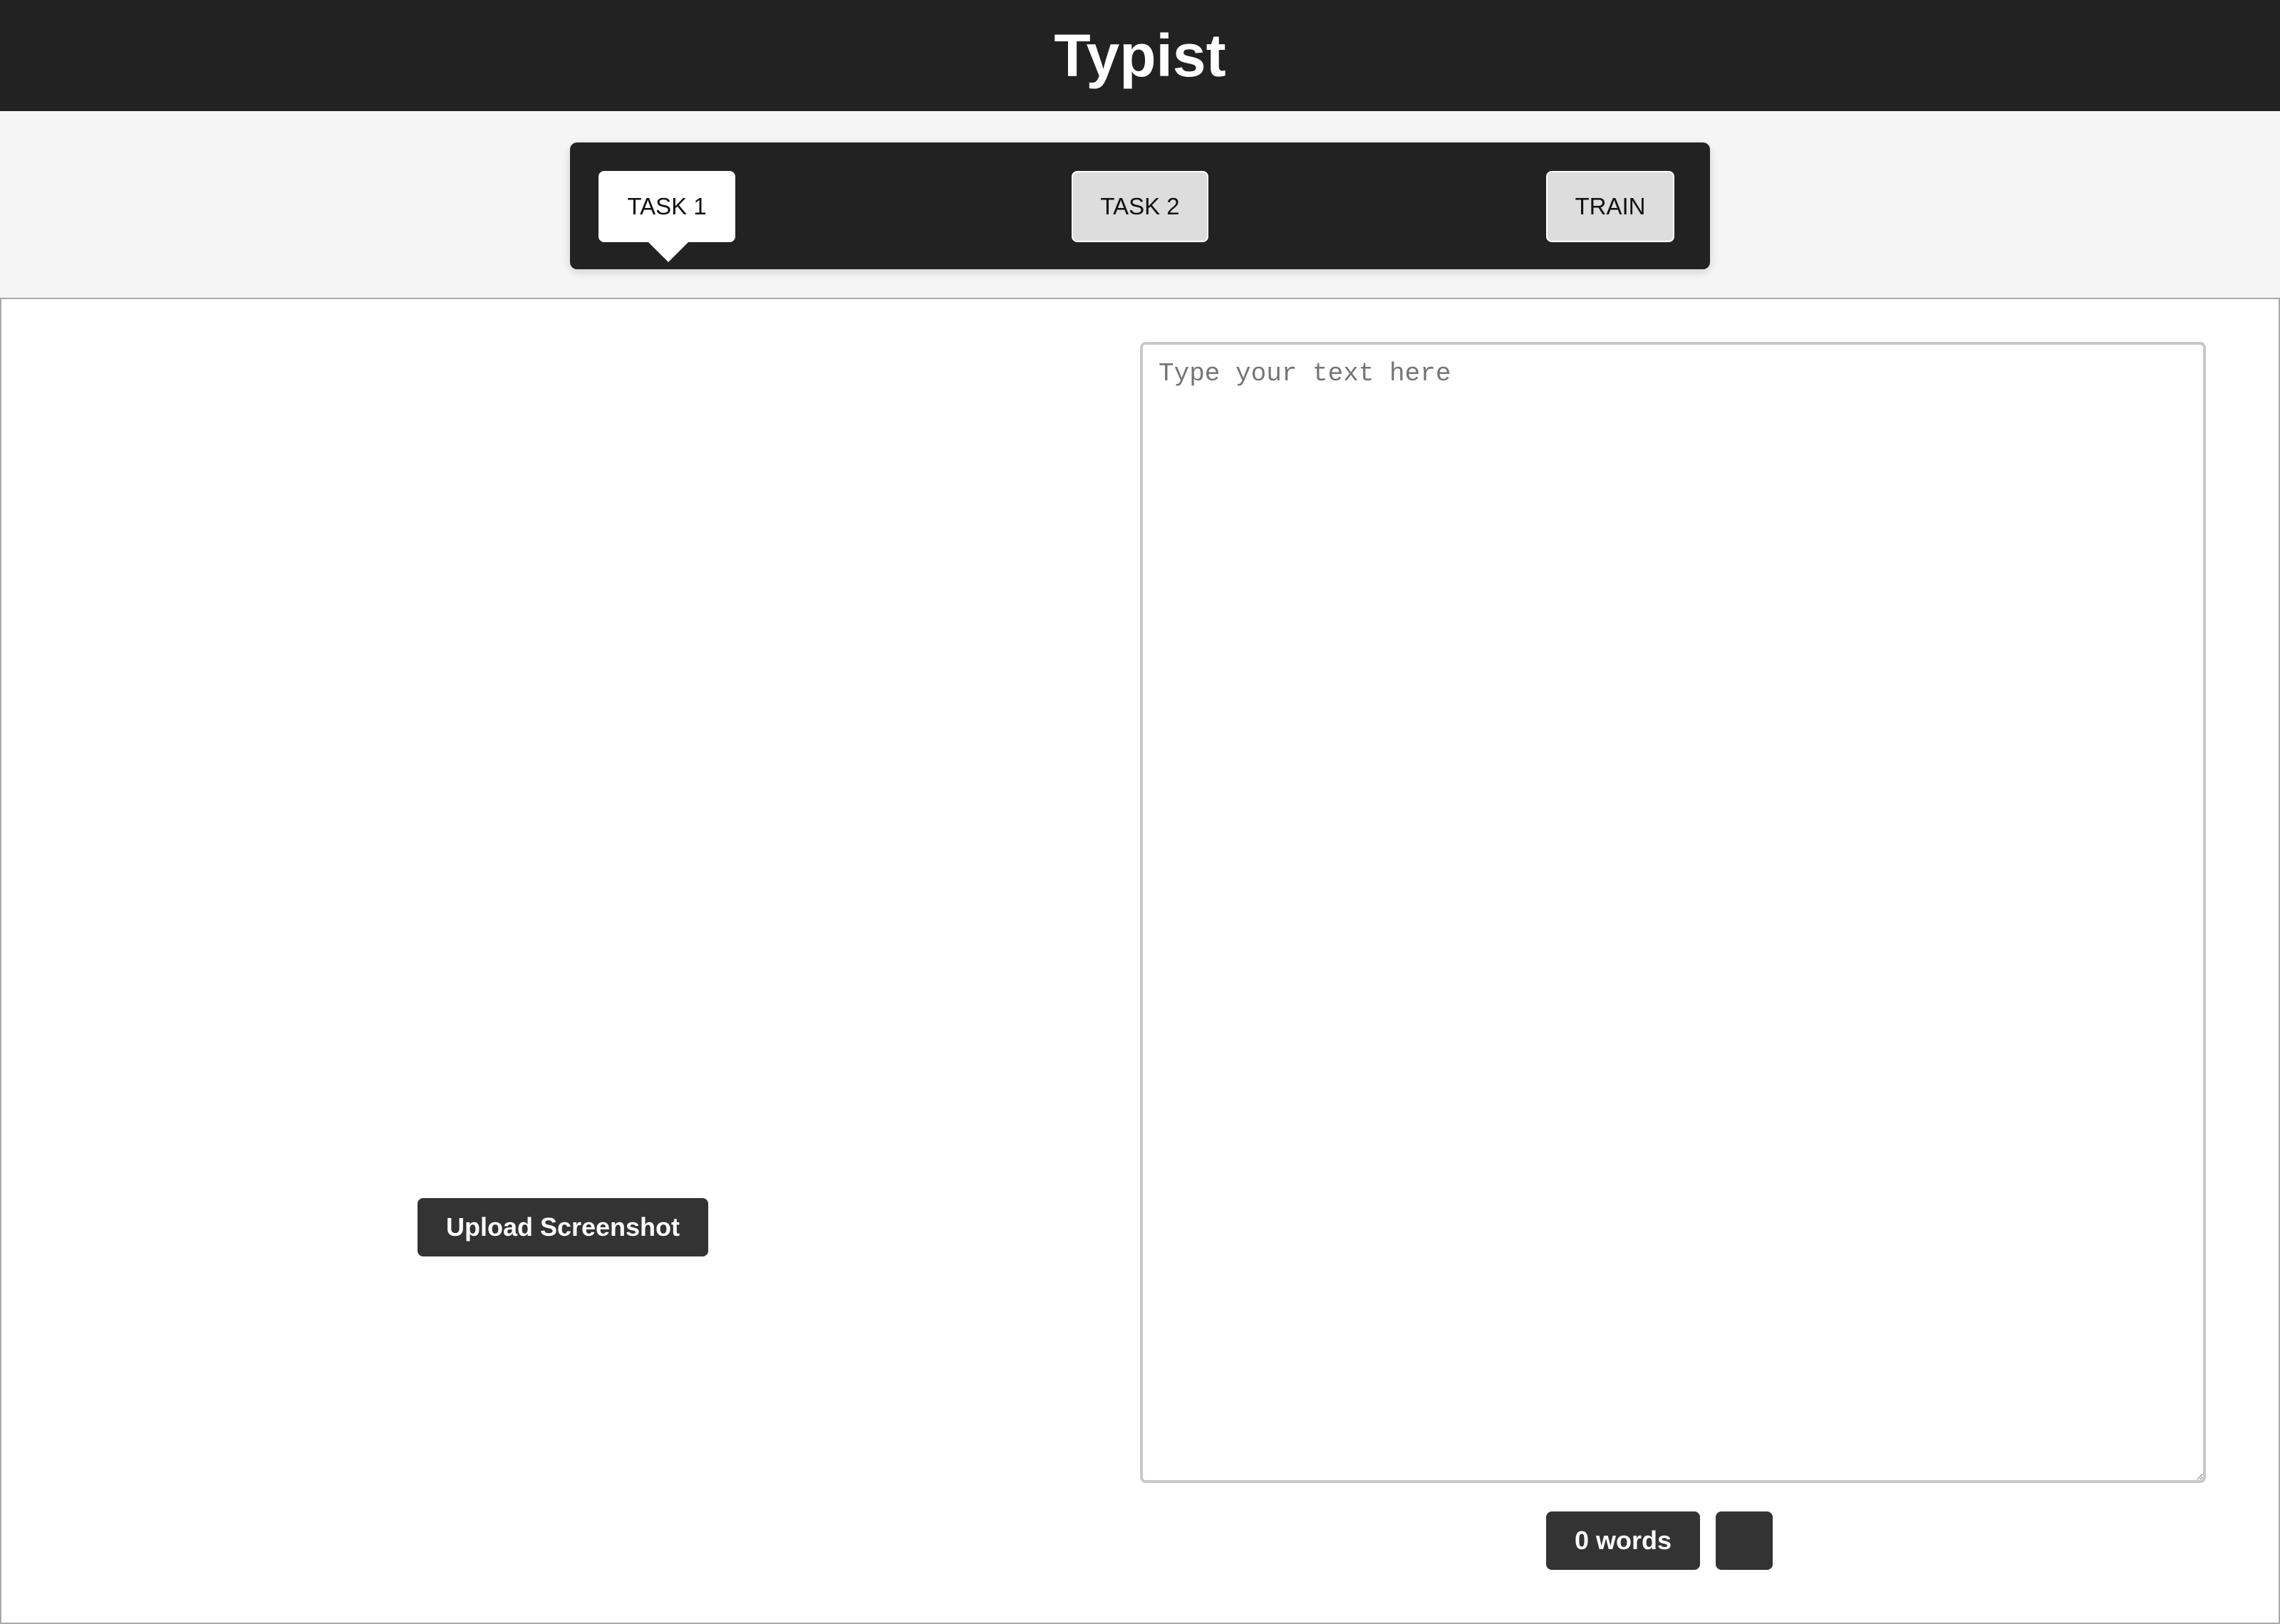 The width and height of the screenshot is (2280, 1624). Describe the element at coordinates (563, 1227) in the screenshot. I see `upload-screenshot-button: Upload Screenshot` at that location.